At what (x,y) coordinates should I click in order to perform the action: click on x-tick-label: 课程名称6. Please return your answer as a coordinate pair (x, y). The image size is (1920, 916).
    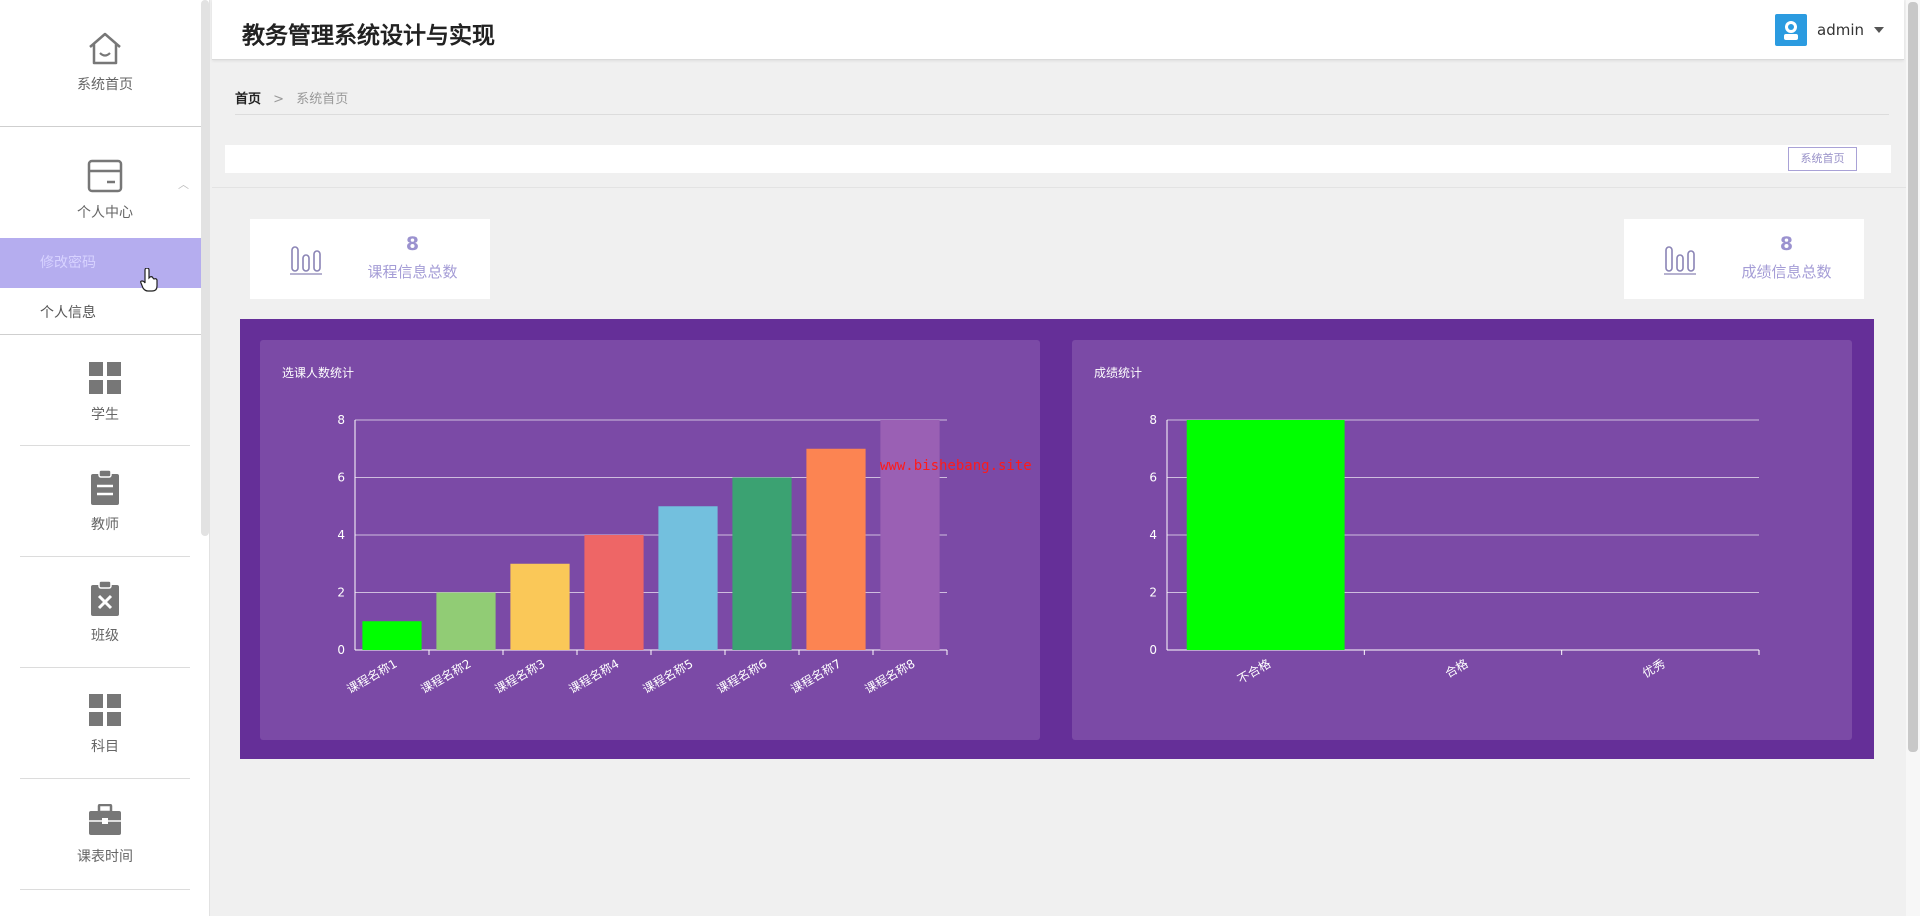
    Looking at the image, I should click on (742, 676).